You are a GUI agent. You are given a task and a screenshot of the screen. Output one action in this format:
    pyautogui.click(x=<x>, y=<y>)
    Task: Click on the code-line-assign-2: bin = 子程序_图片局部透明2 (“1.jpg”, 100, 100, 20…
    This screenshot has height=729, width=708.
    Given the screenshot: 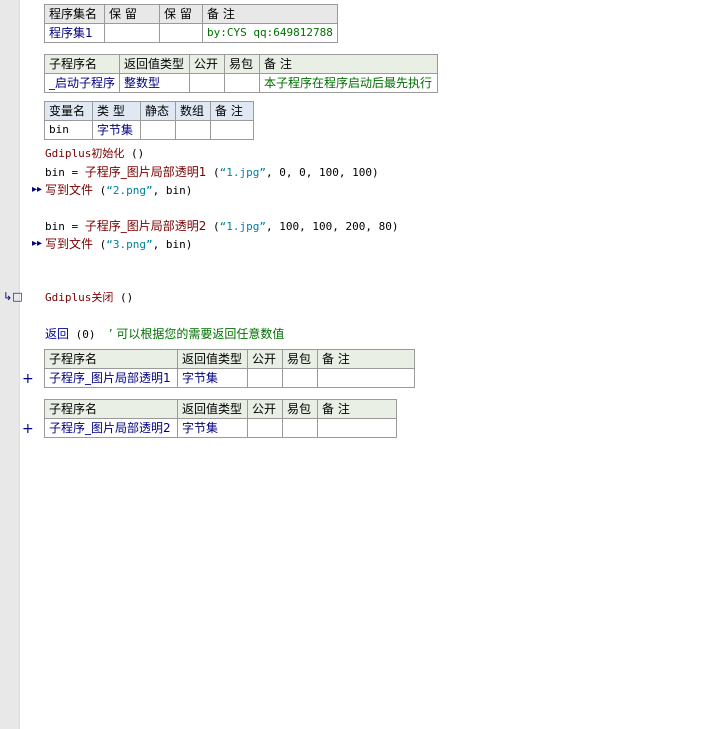 What is the action you would take?
    pyautogui.click(x=221, y=226)
    